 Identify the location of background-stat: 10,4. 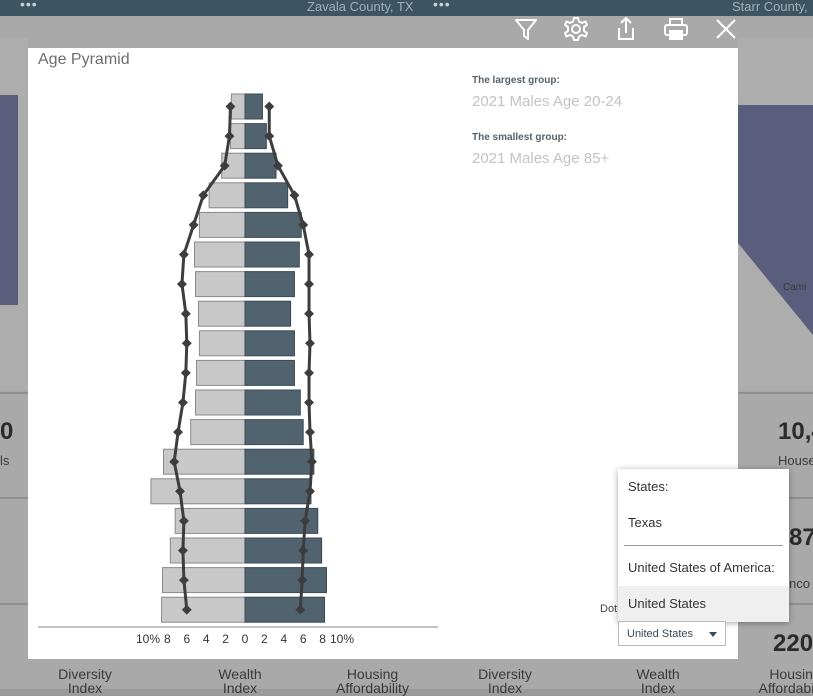
(795, 431).